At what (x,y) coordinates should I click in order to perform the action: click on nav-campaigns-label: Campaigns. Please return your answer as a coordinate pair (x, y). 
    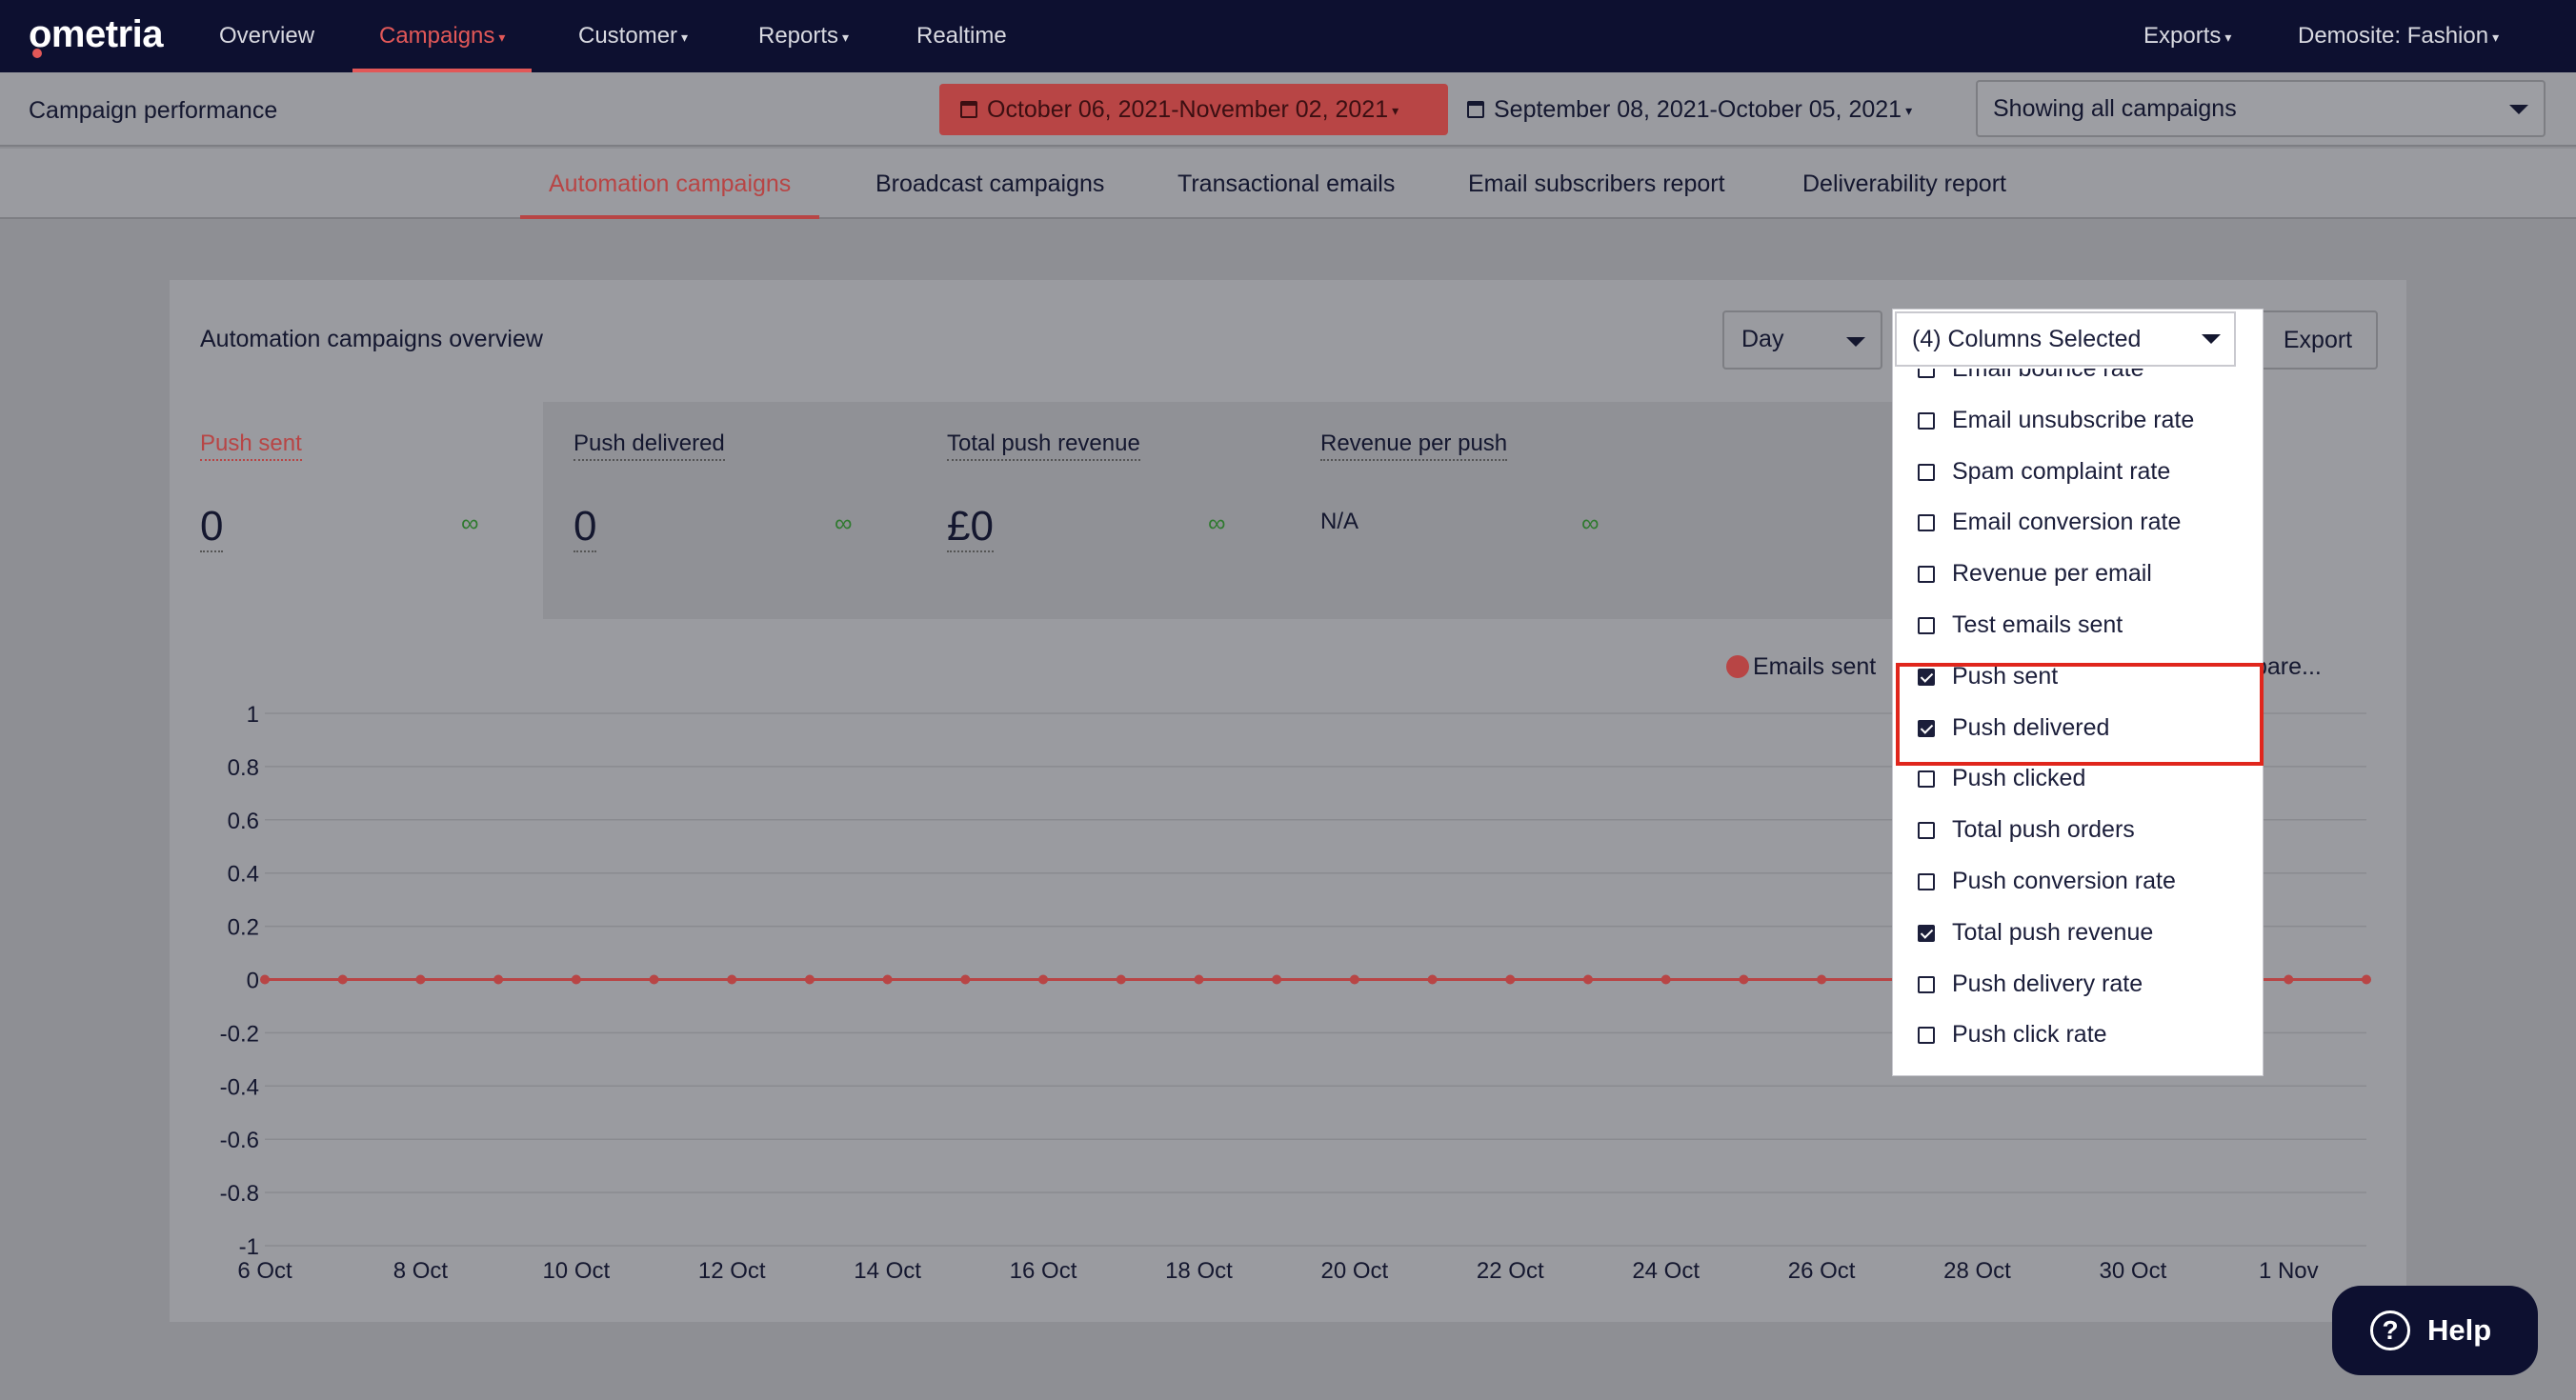
    Looking at the image, I should click on (437, 36).